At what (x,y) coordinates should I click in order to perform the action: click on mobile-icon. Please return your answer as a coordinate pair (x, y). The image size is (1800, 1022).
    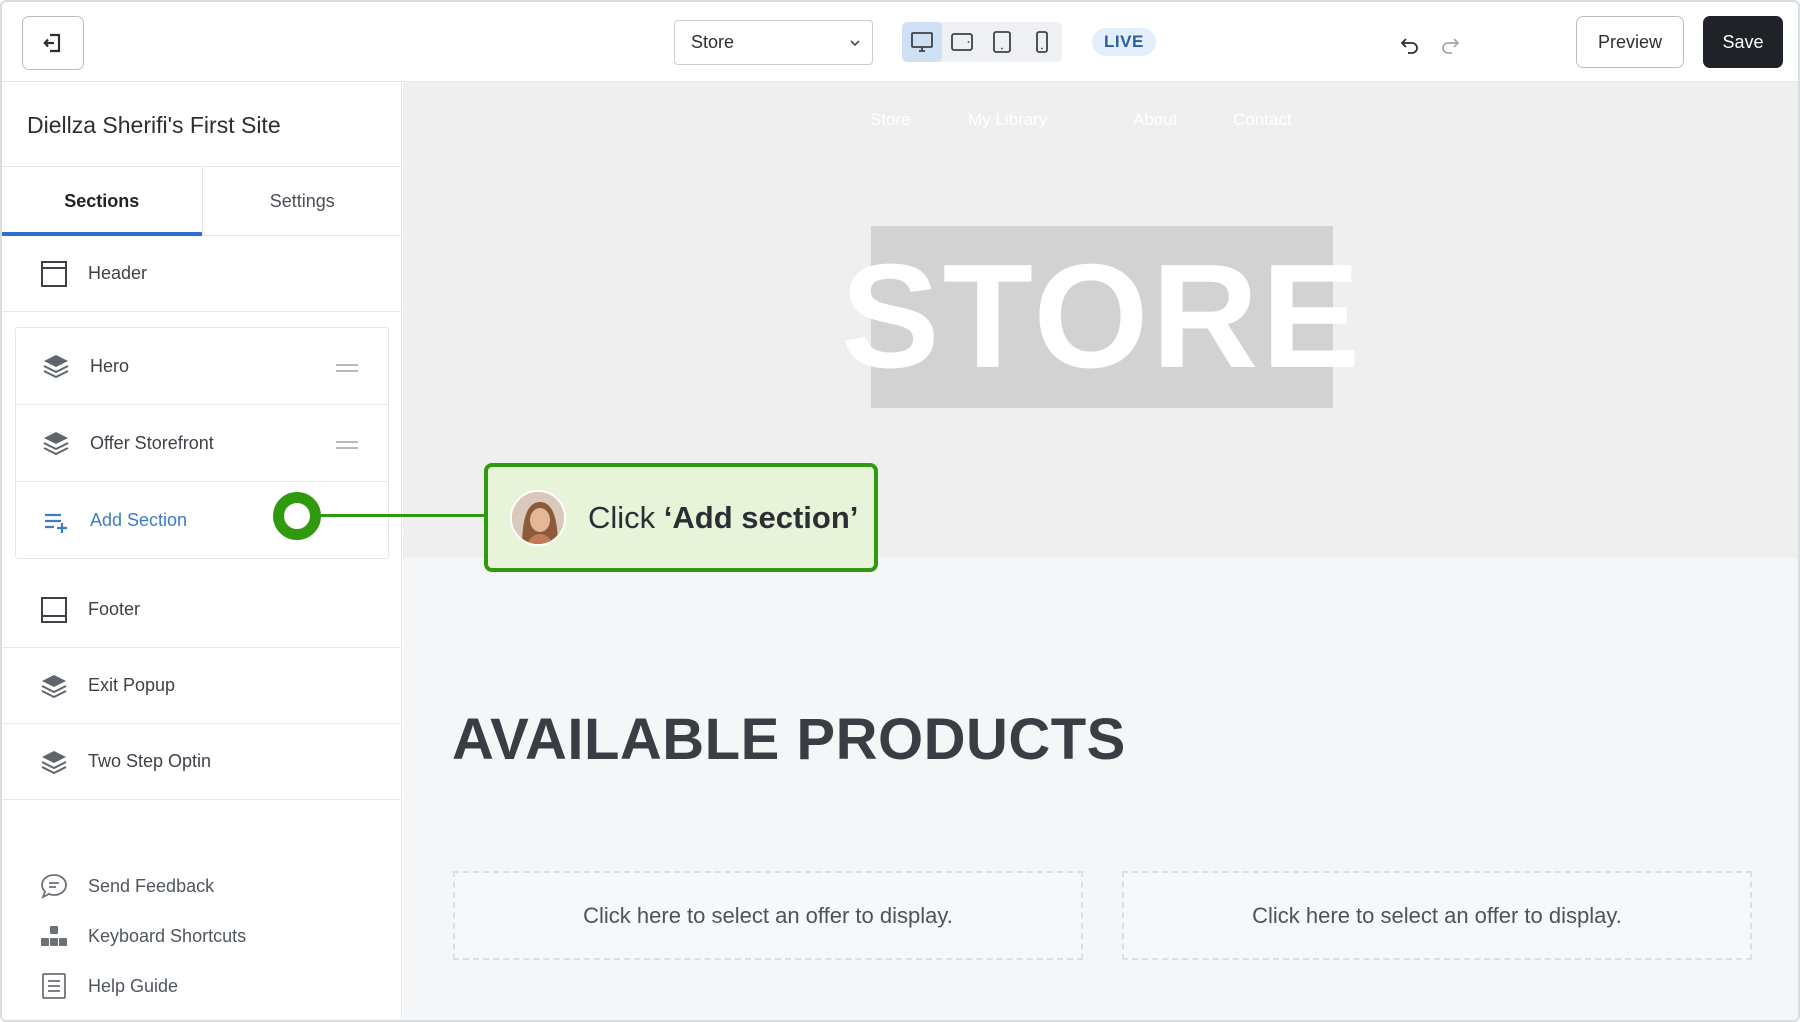
    Looking at the image, I should click on (1042, 42).